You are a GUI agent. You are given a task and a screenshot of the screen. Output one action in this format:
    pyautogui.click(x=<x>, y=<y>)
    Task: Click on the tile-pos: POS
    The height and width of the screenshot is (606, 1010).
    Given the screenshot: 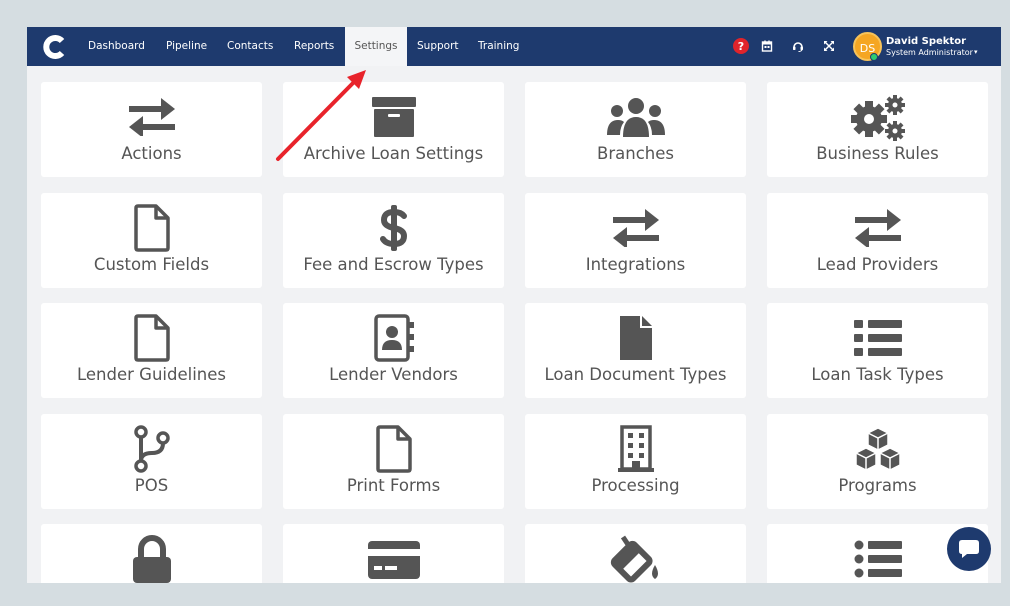 What is the action you would take?
    pyautogui.click(x=151, y=461)
    